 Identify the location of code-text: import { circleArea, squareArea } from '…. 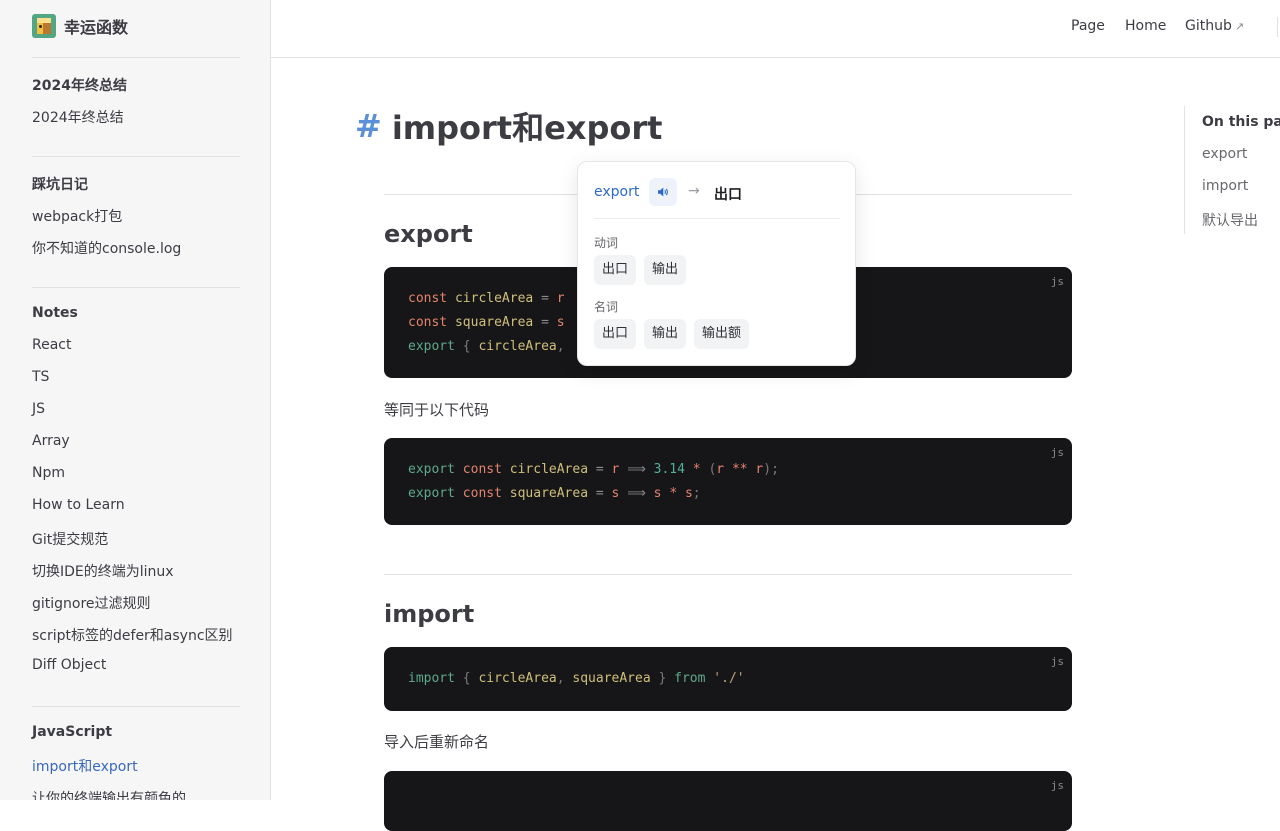
(576, 678).